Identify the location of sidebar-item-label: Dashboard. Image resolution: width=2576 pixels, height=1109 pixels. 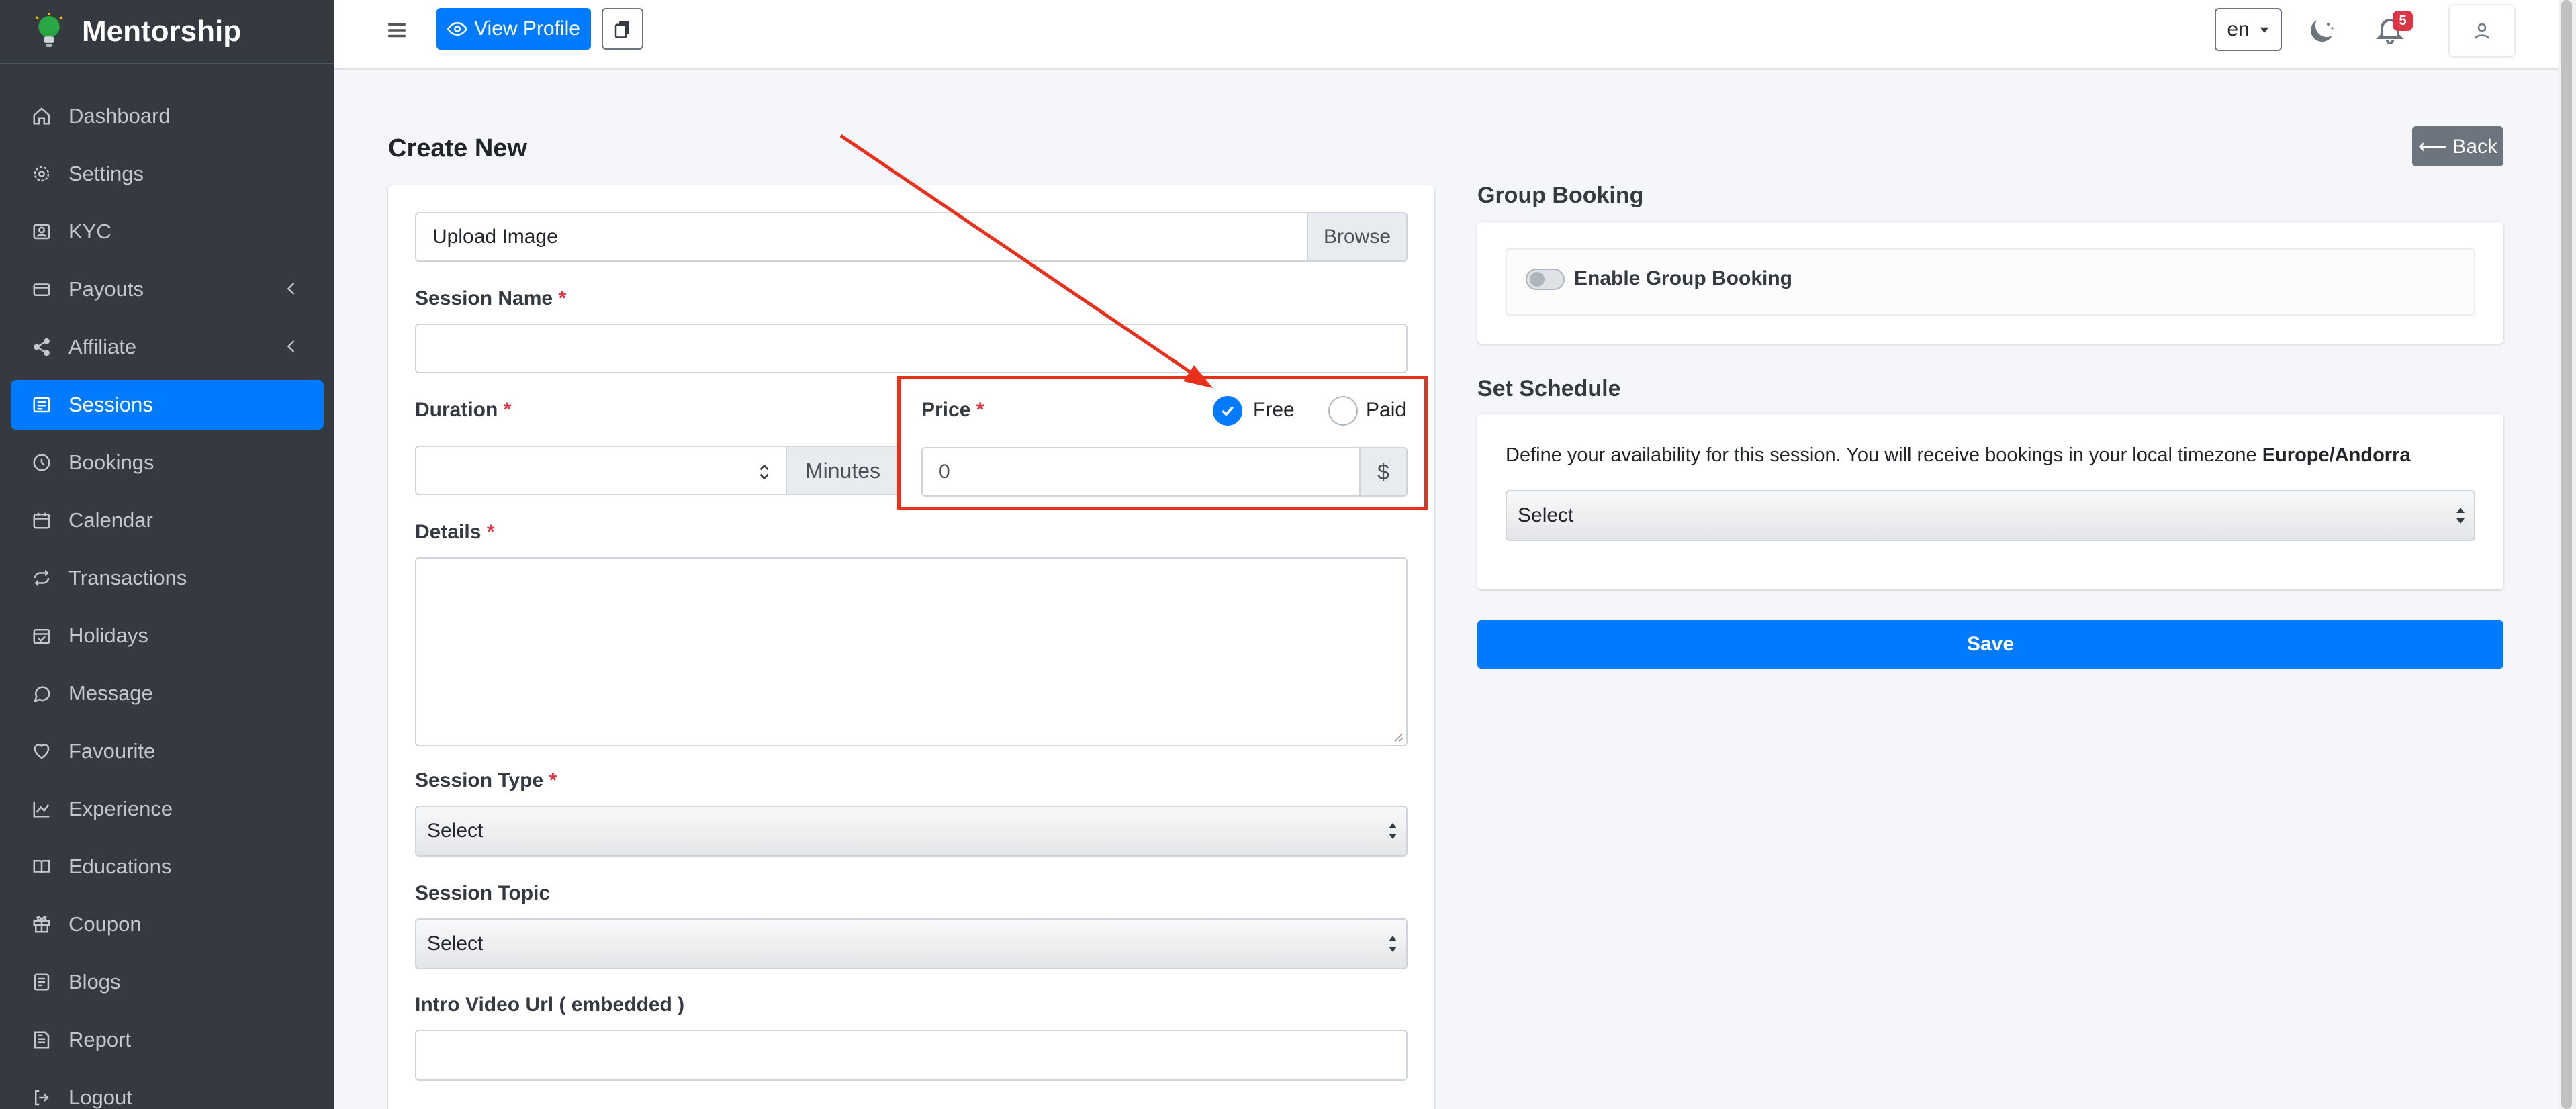
(119, 116).